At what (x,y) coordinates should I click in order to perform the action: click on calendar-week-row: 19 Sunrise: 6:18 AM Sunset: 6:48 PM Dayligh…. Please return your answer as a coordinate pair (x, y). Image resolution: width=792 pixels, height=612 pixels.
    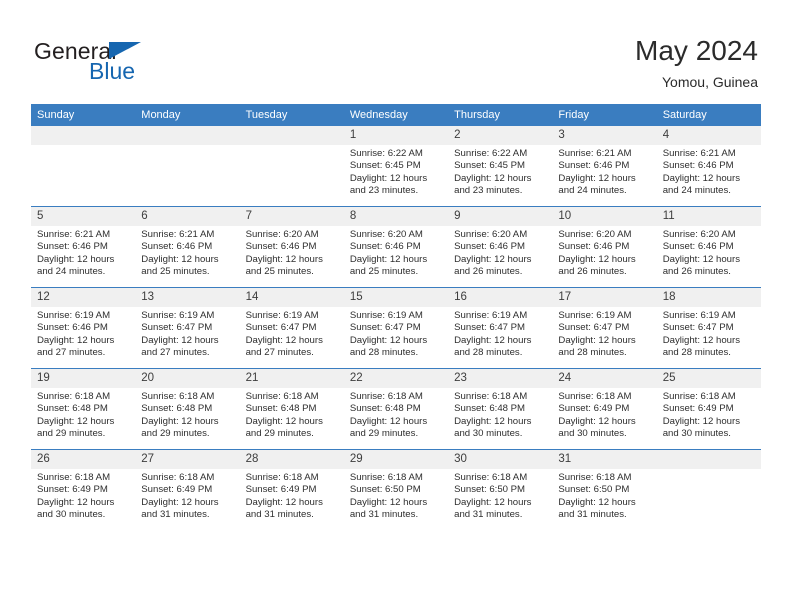
    Looking at the image, I should click on (396, 409).